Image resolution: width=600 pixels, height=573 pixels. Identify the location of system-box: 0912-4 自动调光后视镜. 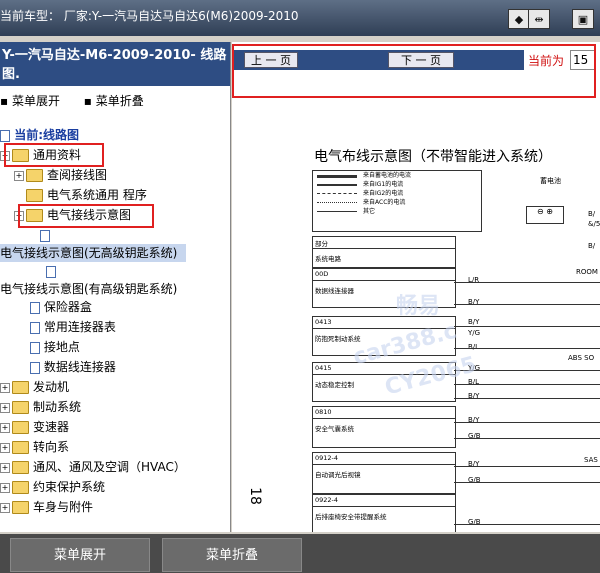
(384, 473).